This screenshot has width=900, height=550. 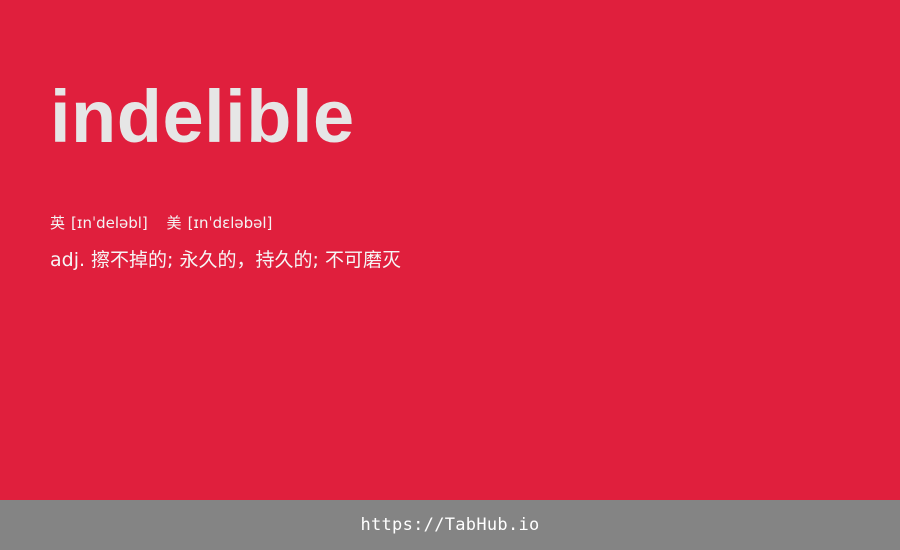 I want to click on phonetic-us: 美 [ɪnˈdɛləbəl], so click(x=220, y=223).